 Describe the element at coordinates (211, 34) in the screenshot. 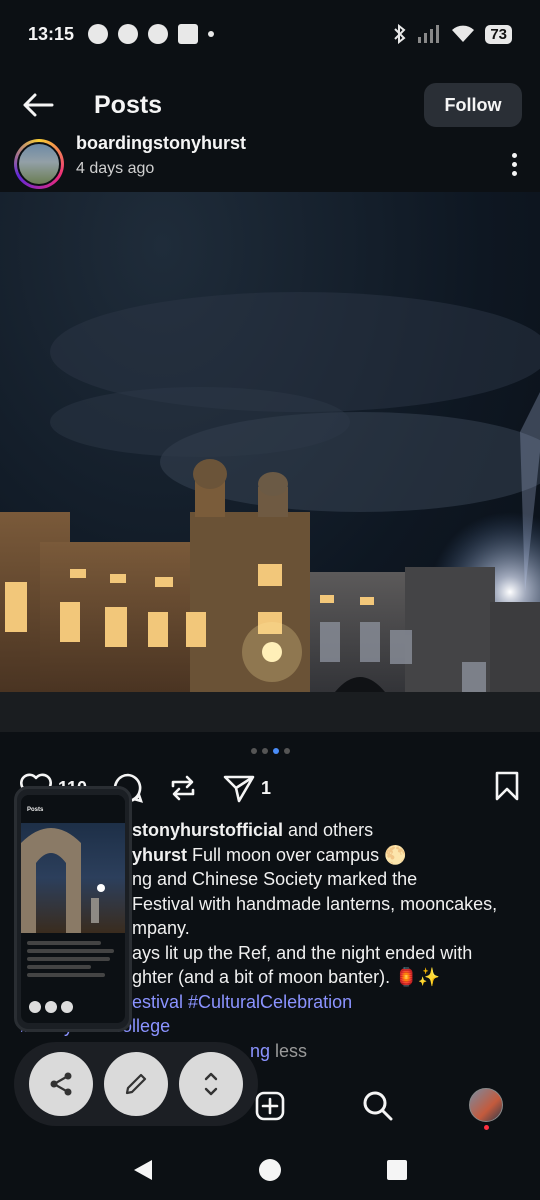

I see `more-notifications-icon` at that location.